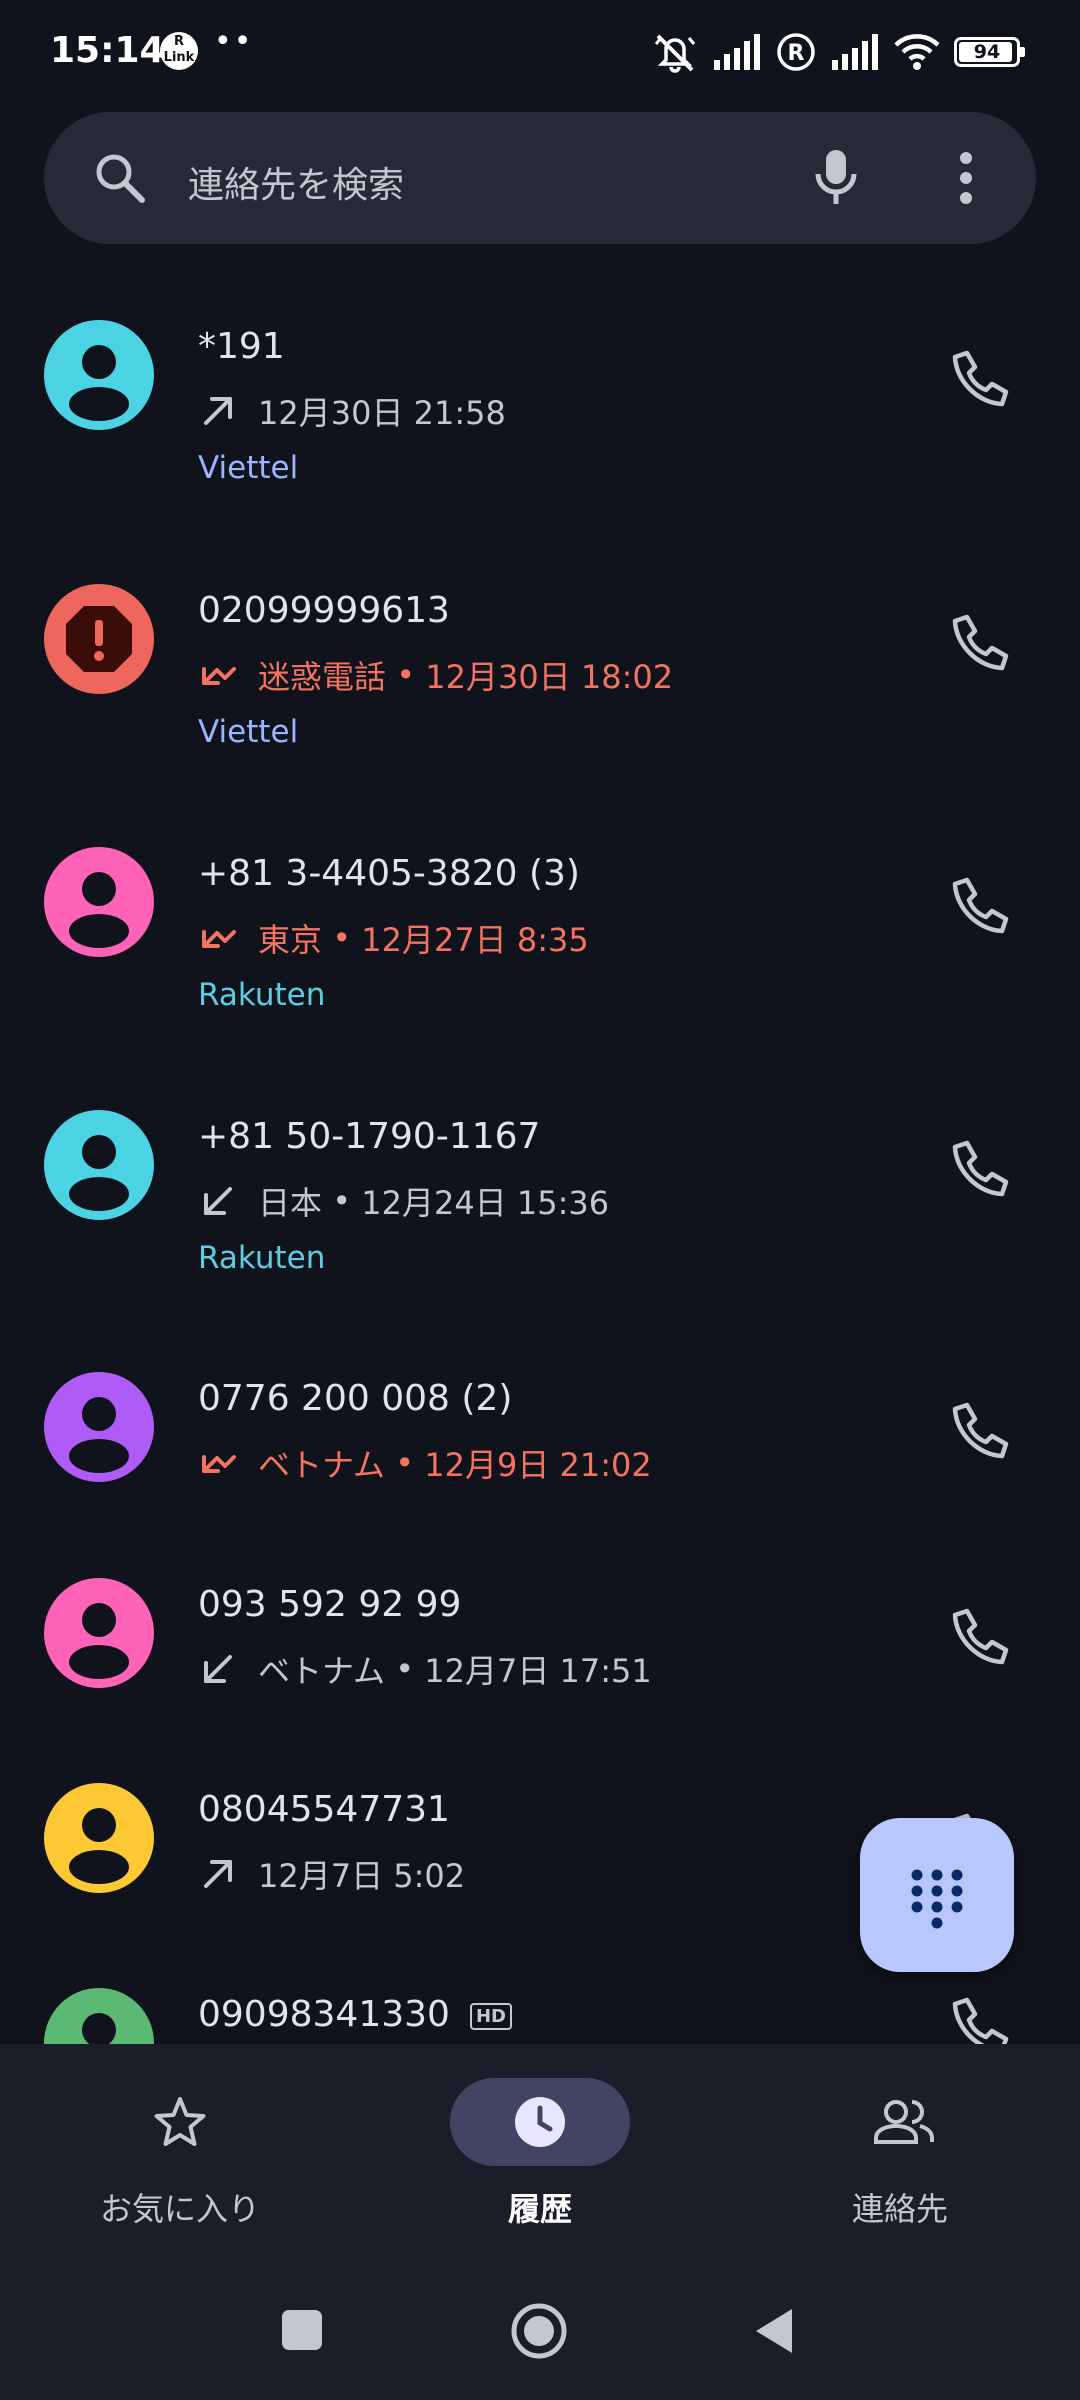 The width and height of the screenshot is (1080, 2400). Describe the element at coordinates (549, 677) in the screenshot. I see `call-timestamp: 12月30日 18:02` at that location.